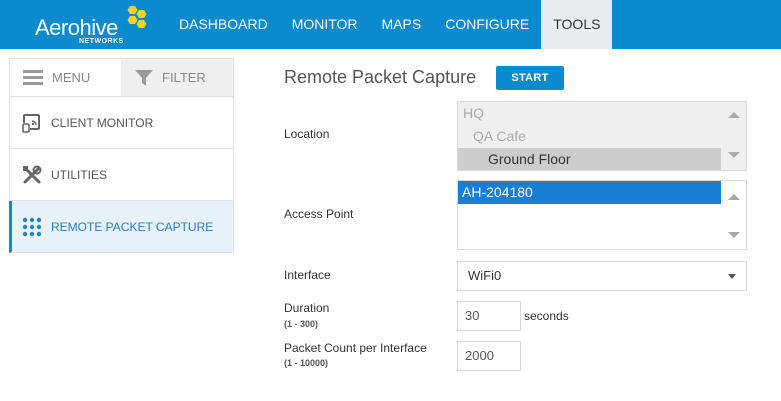  Describe the element at coordinates (325, 24) in the screenshot. I see `nav-monitor: MONITOR` at that location.